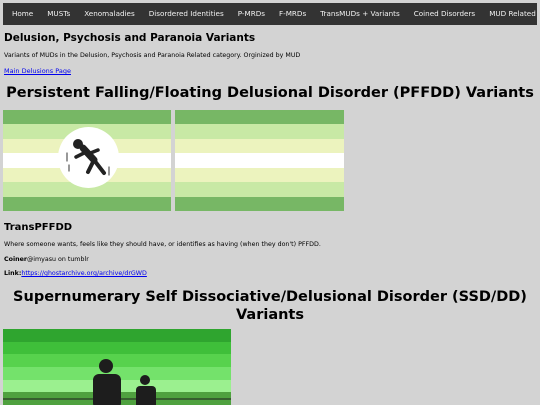  What do you see at coordinates (444, 14) in the screenshot?
I see `nav-coined-disorders: Coined Disorders` at bounding box center [444, 14].